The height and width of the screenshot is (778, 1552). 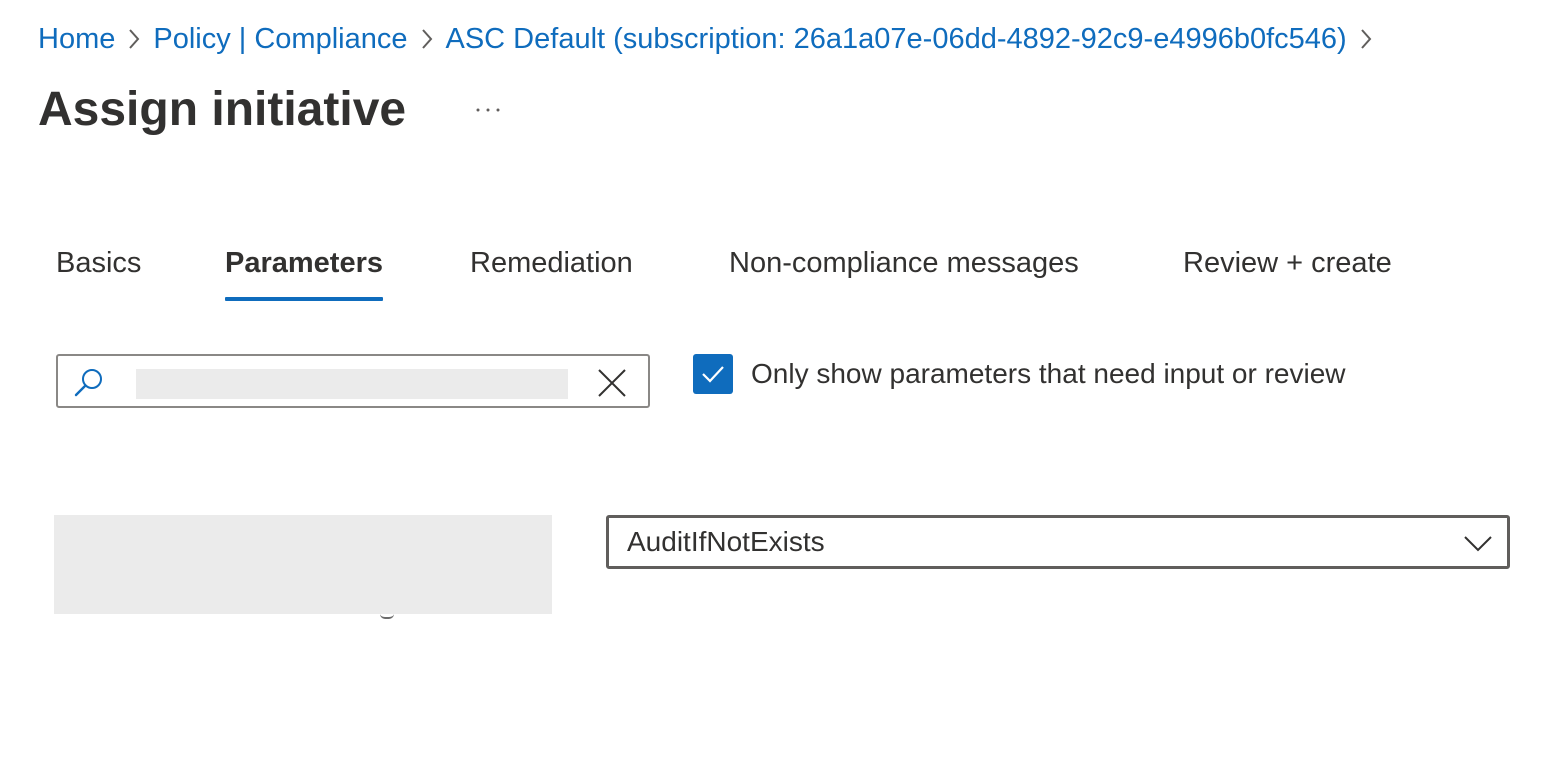 I want to click on tab-non-compliance-messages: Non-compliance messages, so click(x=904, y=271).